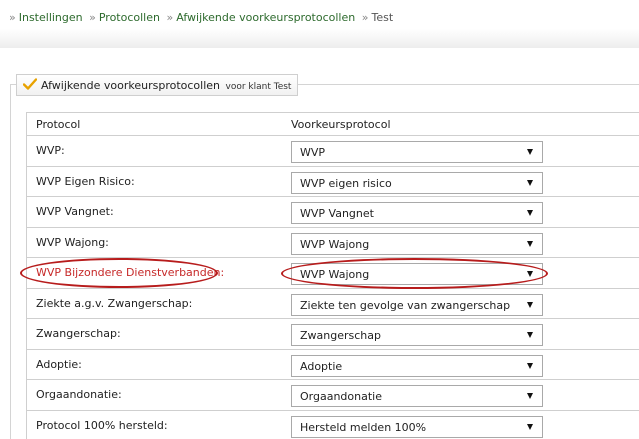 The image size is (639, 439). I want to click on highlight-ellipse-select, so click(414, 273).